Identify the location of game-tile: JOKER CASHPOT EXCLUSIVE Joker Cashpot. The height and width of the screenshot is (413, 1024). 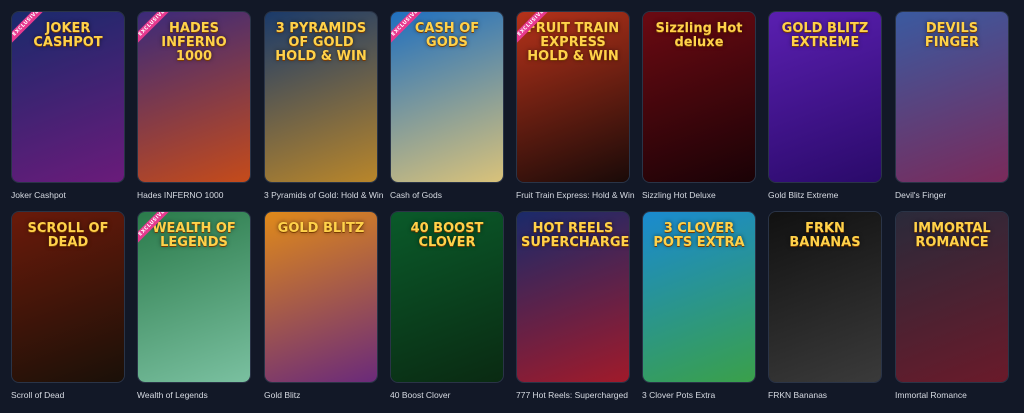
(68, 105).